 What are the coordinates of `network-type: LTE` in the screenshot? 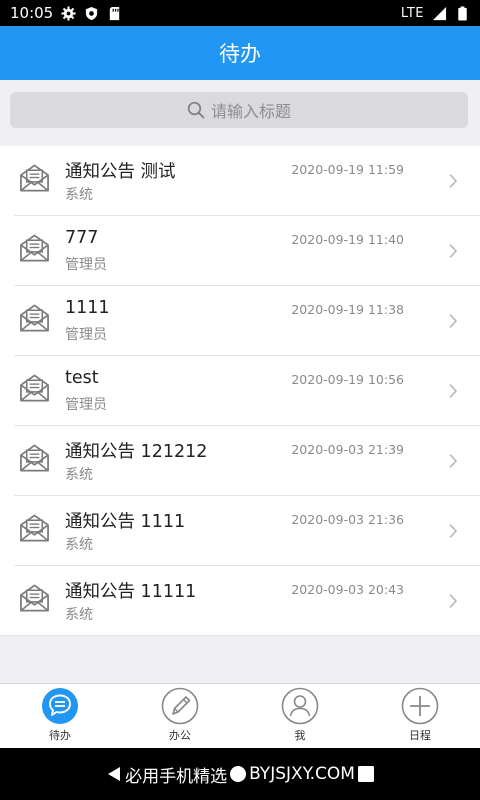 It's located at (412, 13).